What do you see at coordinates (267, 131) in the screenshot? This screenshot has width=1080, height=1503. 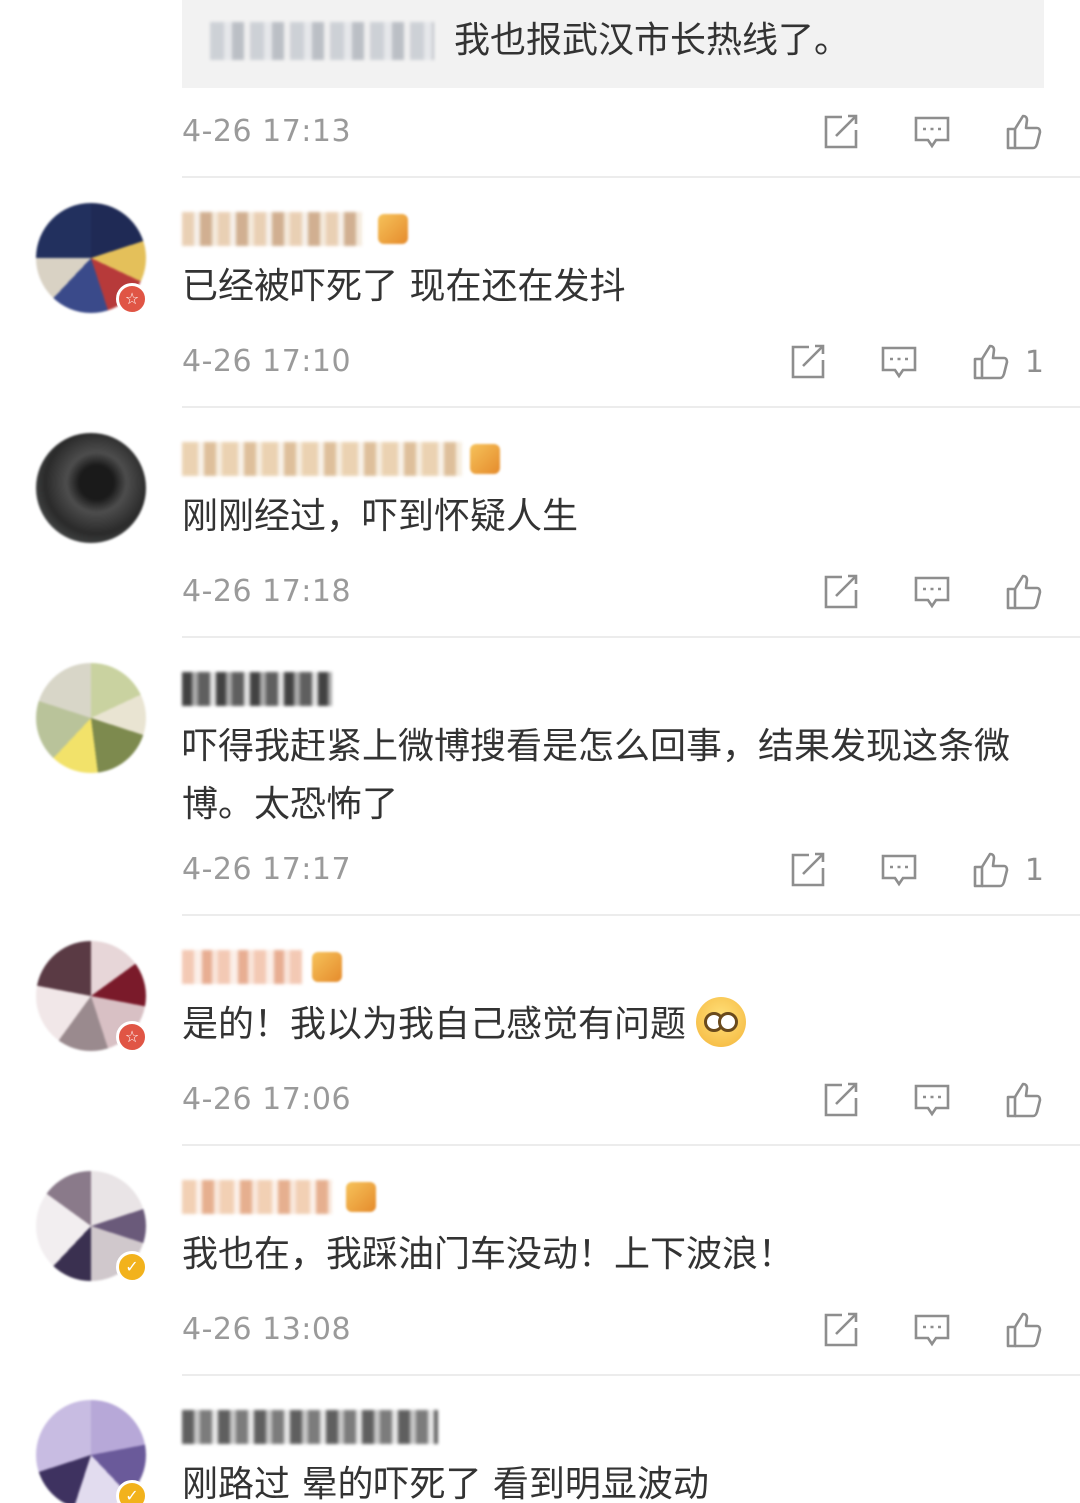 I see `timestamp: 4-26 17:13` at bounding box center [267, 131].